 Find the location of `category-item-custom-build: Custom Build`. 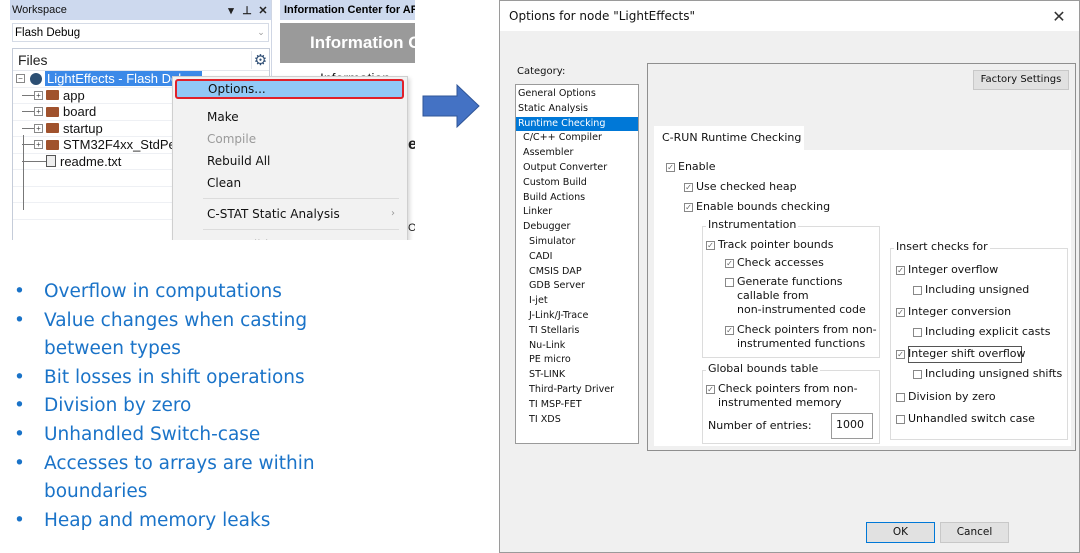

category-item-custom-build: Custom Build is located at coordinates (577, 183).